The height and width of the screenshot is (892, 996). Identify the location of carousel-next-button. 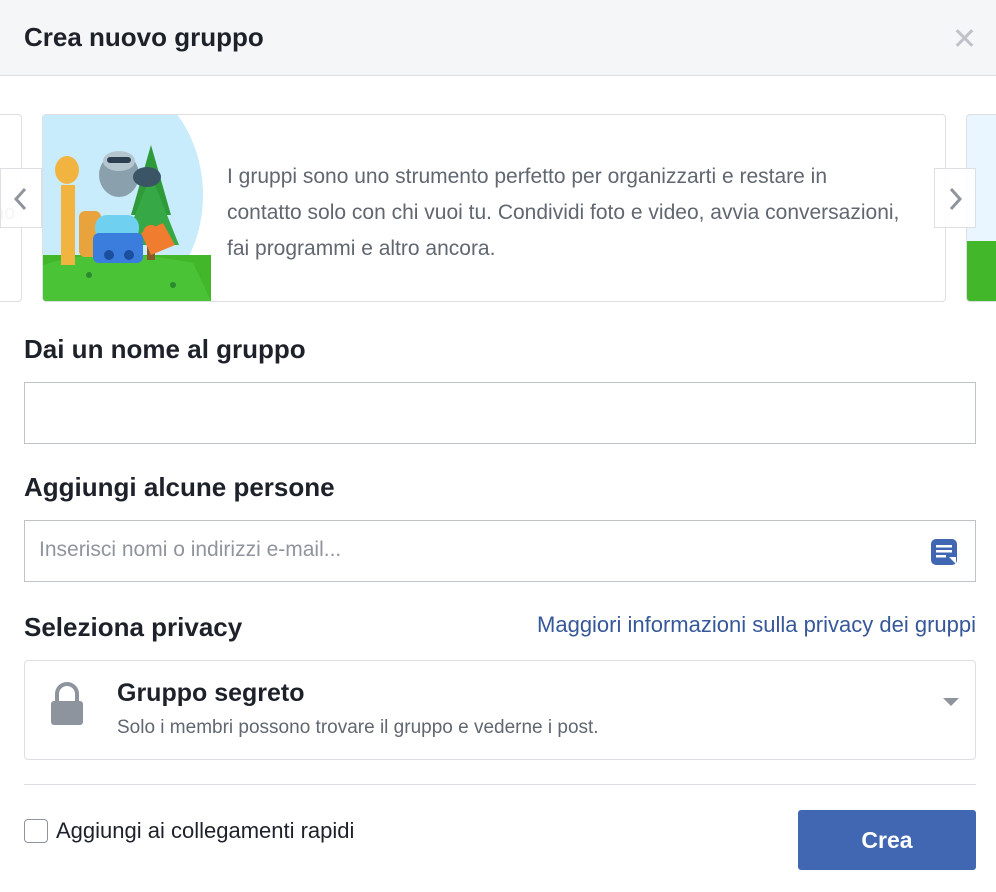
(955, 198).